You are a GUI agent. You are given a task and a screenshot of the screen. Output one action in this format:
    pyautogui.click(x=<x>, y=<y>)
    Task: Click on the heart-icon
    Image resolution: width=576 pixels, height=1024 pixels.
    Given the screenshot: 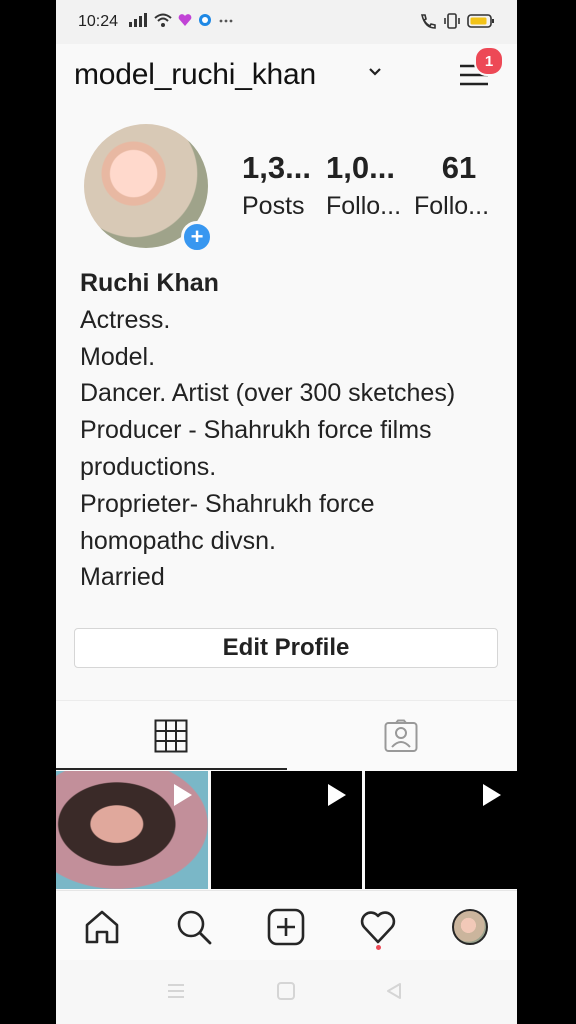 What is the action you would take?
    pyautogui.click(x=378, y=927)
    